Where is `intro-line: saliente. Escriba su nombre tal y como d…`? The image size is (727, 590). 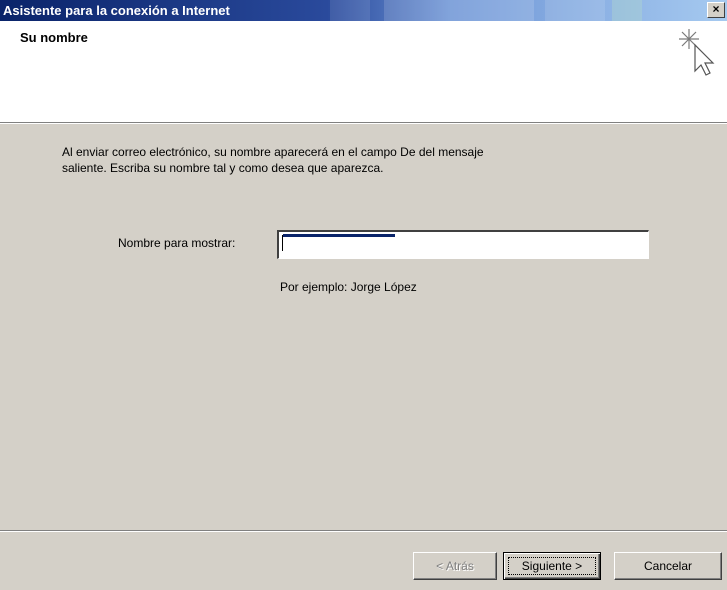 intro-line: saliente. Escriba su nombre tal y como d… is located at coordinates (223, 168).